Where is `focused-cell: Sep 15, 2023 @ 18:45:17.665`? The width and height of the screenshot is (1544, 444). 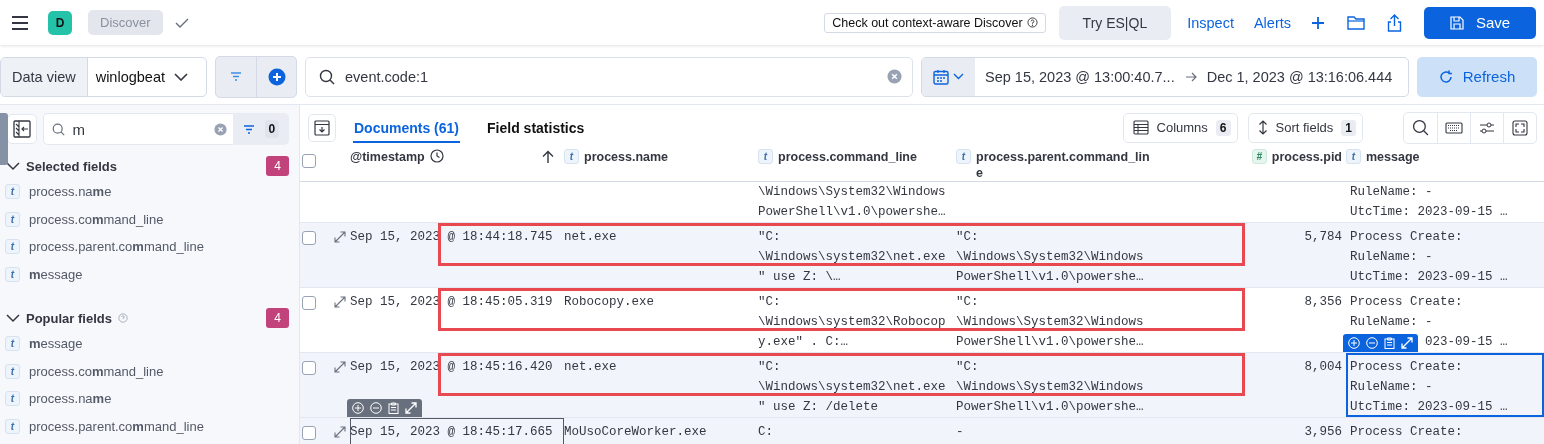 focused-cell: Sep 15, 2023 @ 18:45:17.665 is located at coordinates (457, 431).